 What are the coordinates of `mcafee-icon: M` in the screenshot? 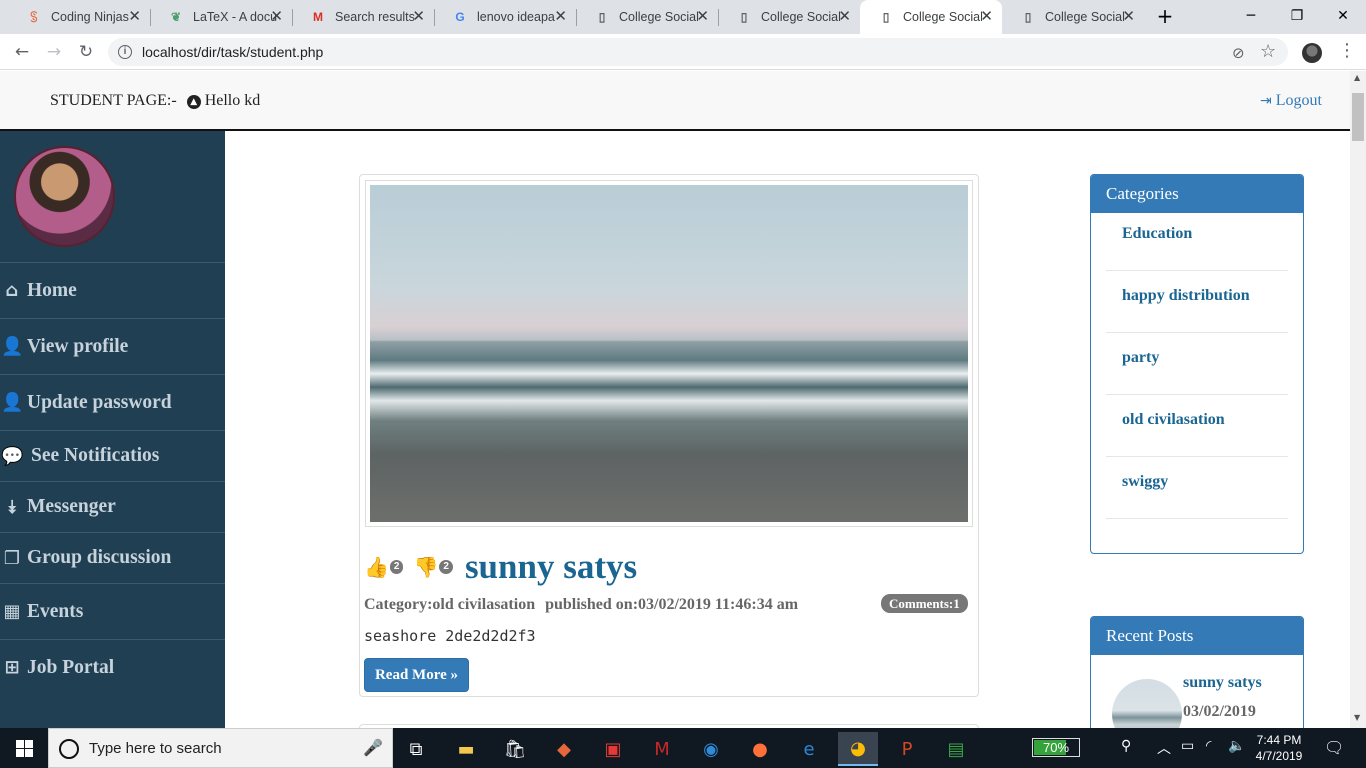 It's located at (662, 749).